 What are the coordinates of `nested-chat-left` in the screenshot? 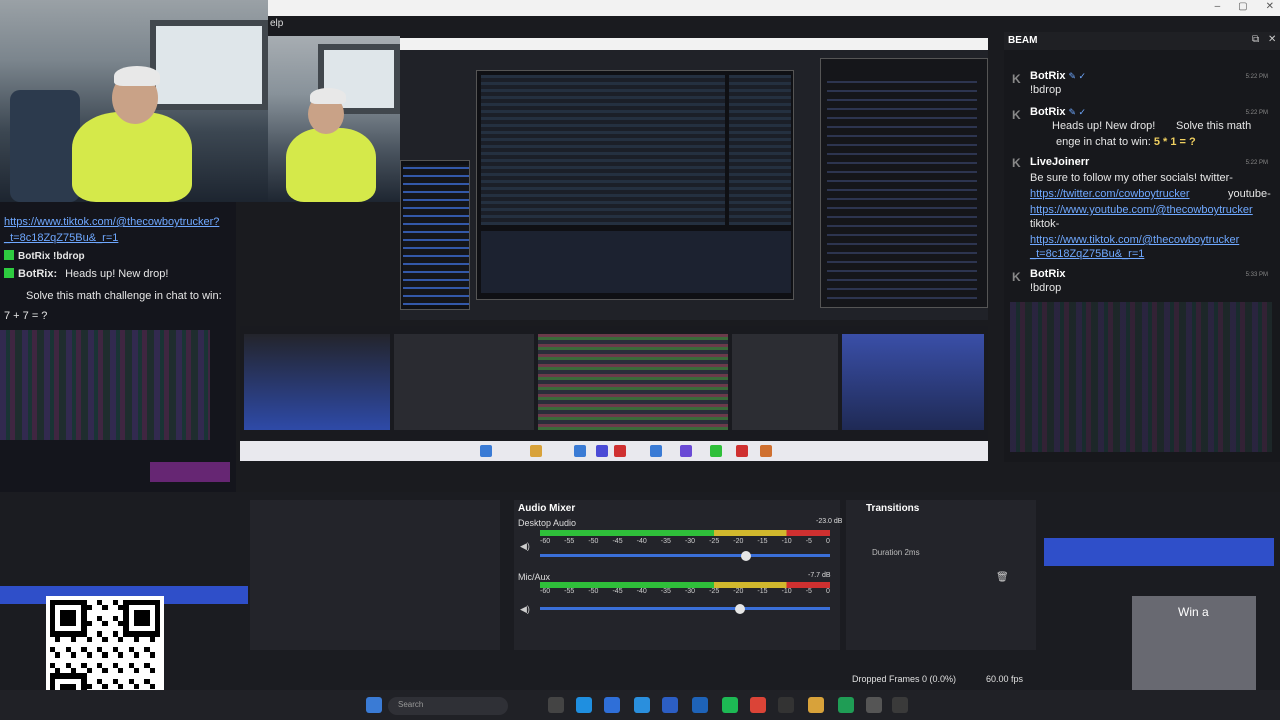 It's located at (435, 235).